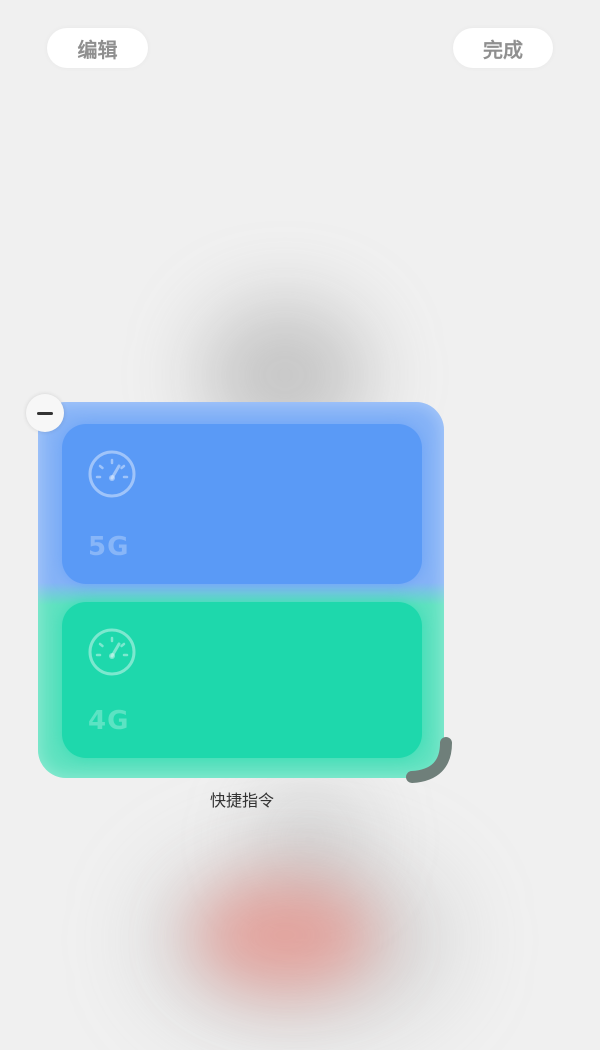 The height and width of the screenshot is (1050, 600). I want to click on blurred-background-shape, so click(300, 940).